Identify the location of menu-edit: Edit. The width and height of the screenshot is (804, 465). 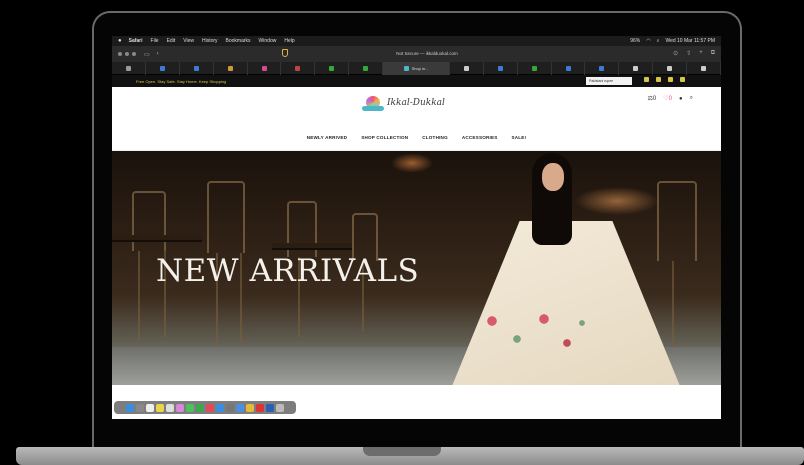
(171, 41).